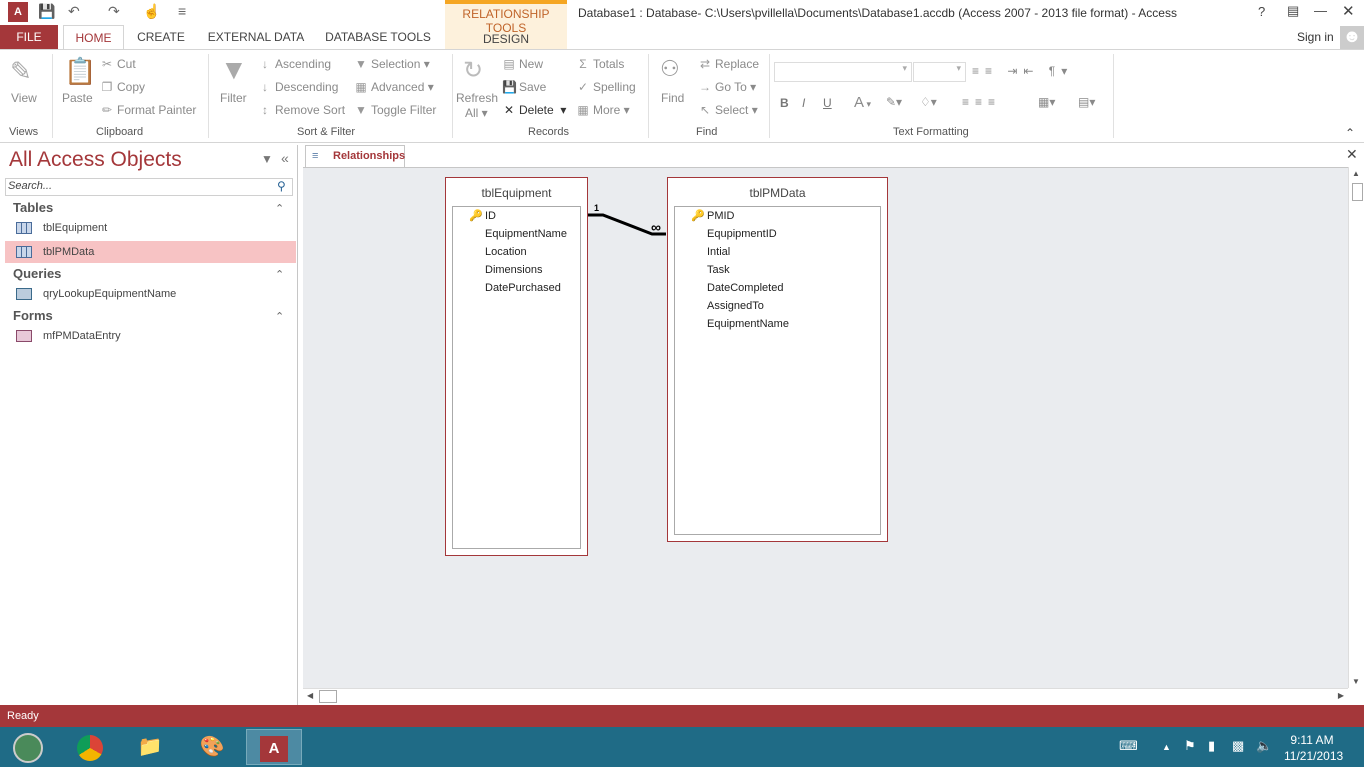 This screenshot has height=767, width=1364. I want to click on format-painter-button: ✏ Format Painter, so click(148, 110).